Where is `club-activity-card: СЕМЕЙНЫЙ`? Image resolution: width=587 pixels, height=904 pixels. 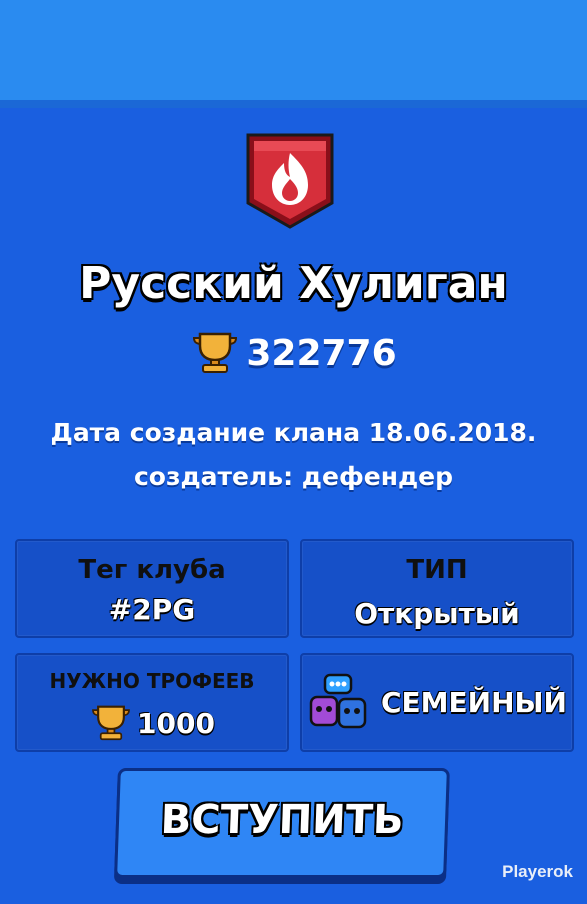
club-activity-card: СЕМЕЙНЫЙ is located at coordinates (437, 702).